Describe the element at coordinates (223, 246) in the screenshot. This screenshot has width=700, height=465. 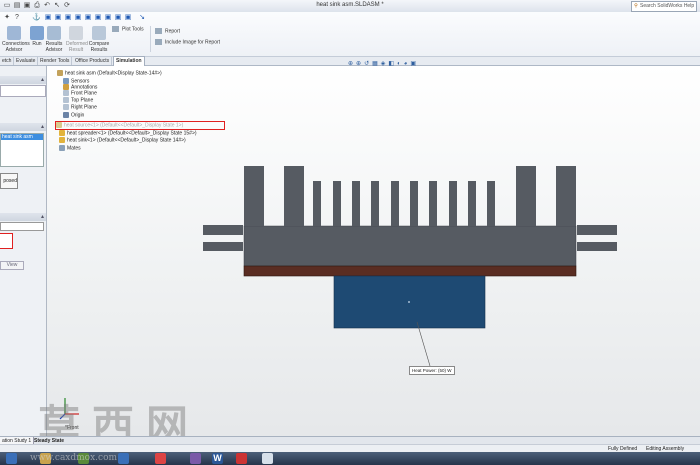
I see `heat-sink-left-tab-lower` at that location.